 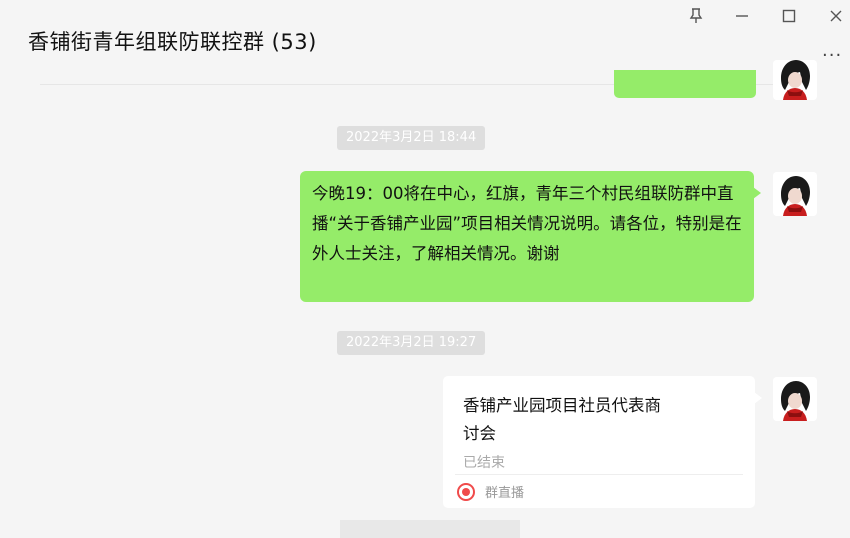 What do you see at coordinates (685, 84) in the screenshot?
I see `previous-message-bubble` at bounding box center [685, 84].